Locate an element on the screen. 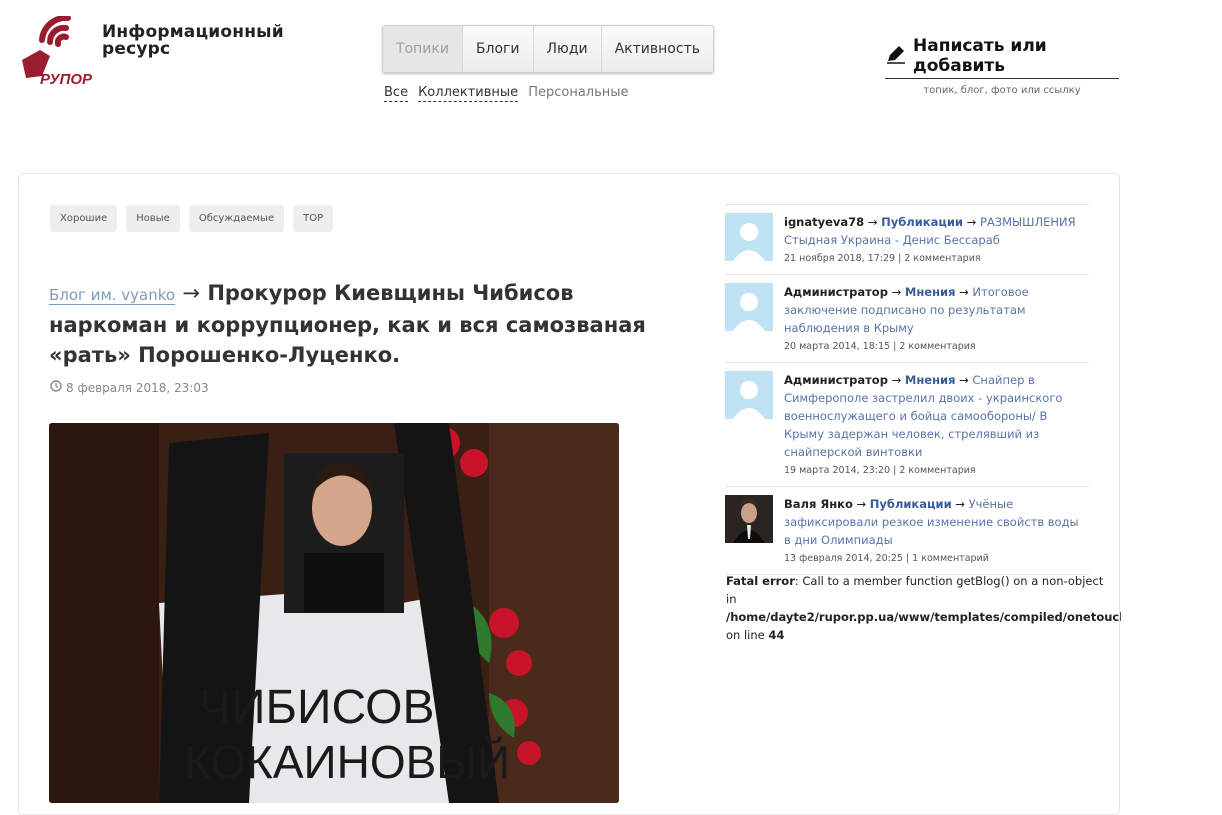 The height and width of the screenshot is (815, 1222). post-date: 8 февраля 2018, 23:03 is located at coordinates (129, 387).